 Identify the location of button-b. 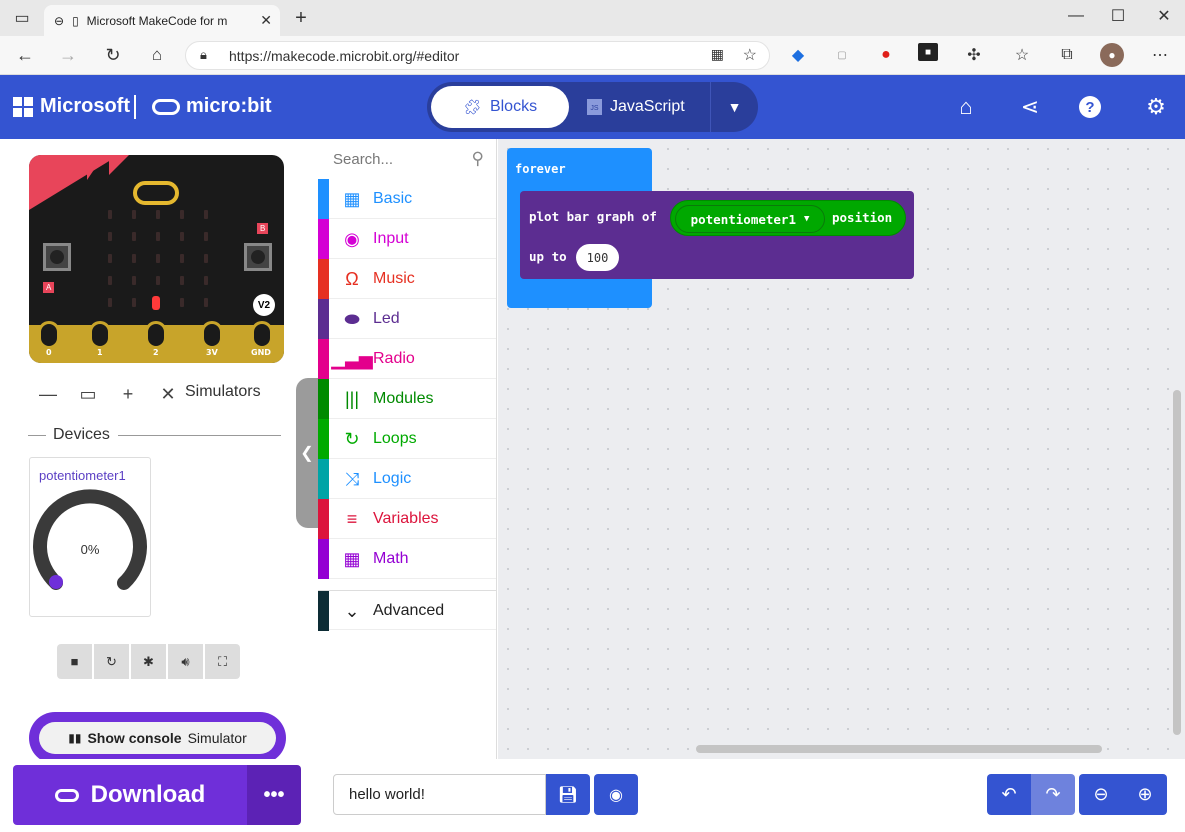
(258, 257).